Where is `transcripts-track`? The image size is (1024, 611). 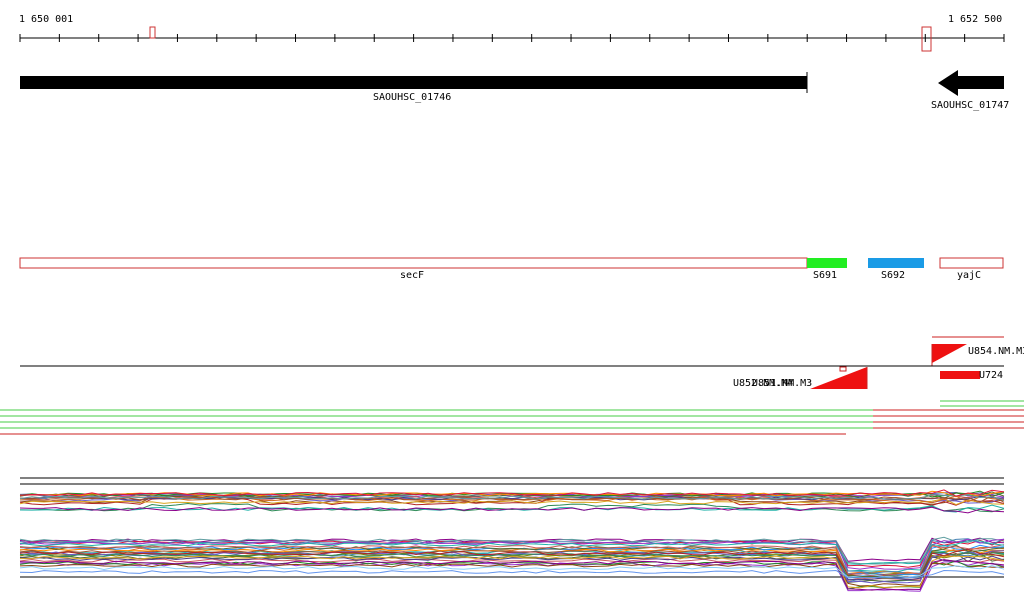
transcripts-track is located at coordinates (512, 362).